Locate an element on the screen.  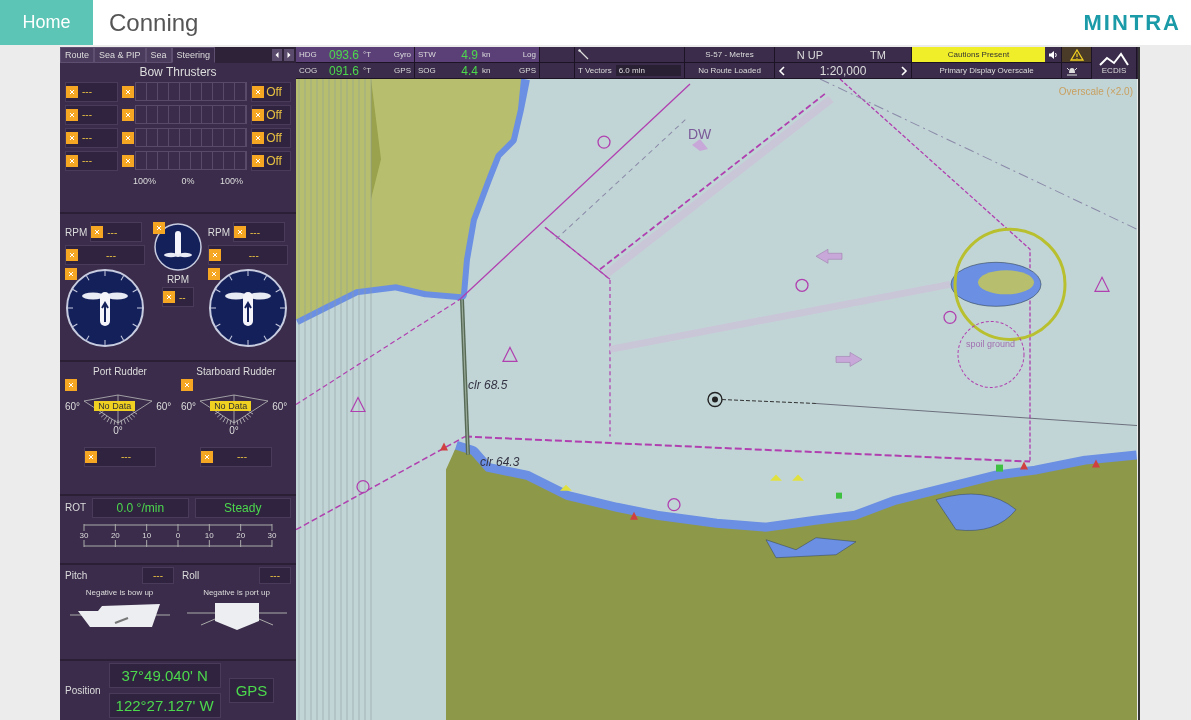
clearance-label: clr 64.3 is located at coordinates (500, 461).